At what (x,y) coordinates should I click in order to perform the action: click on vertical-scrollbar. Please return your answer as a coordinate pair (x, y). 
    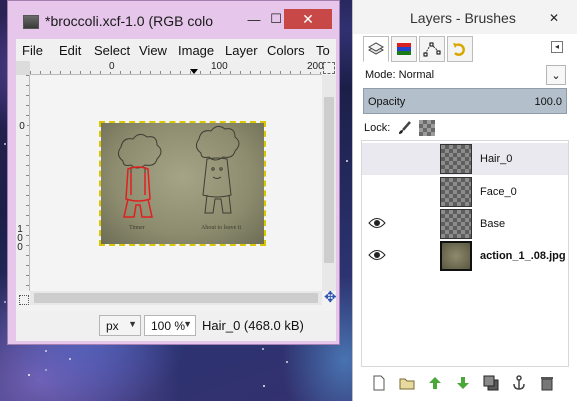
    Looking at the image, I should click on (329, 183).